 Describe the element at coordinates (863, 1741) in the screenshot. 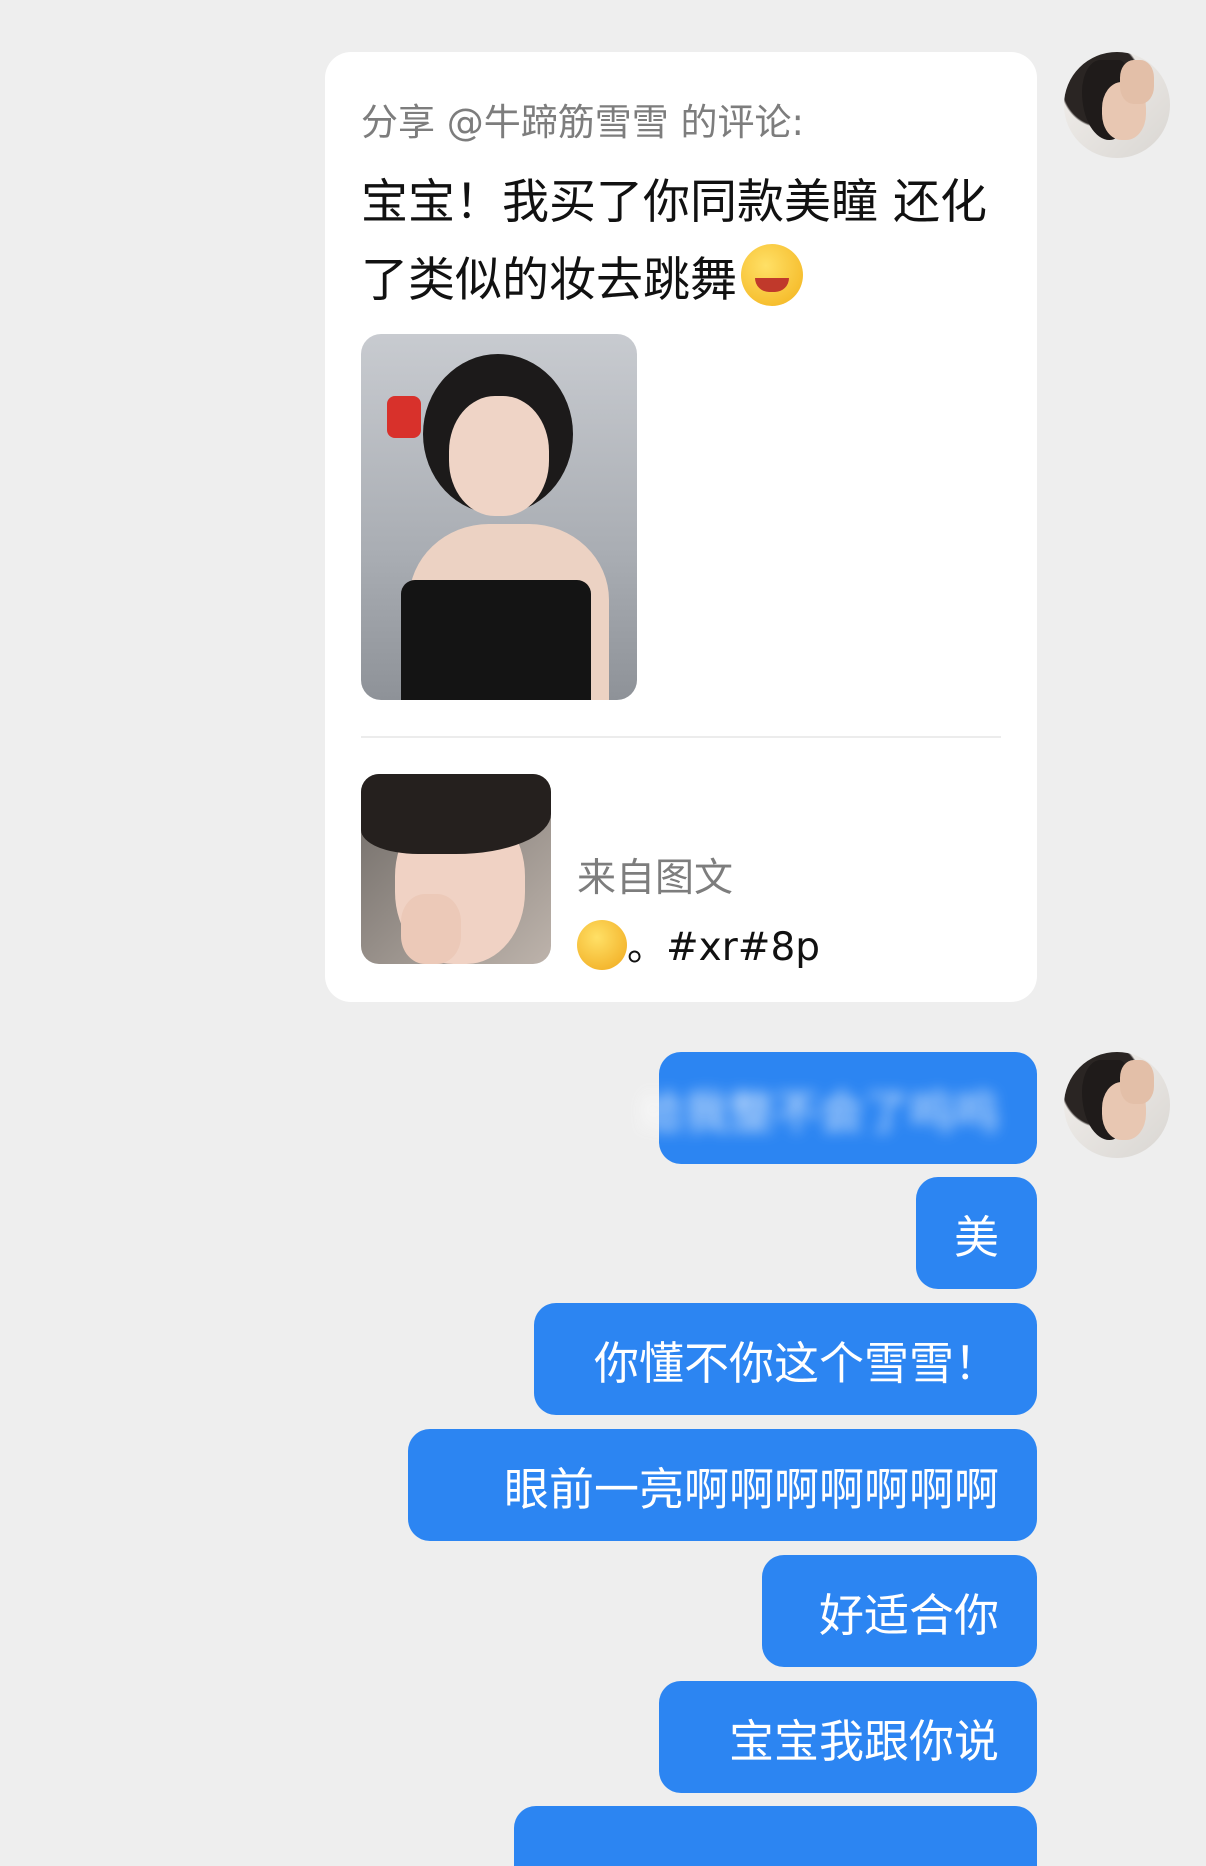

I see `message-text: 宝宝我跟你说` at that location.